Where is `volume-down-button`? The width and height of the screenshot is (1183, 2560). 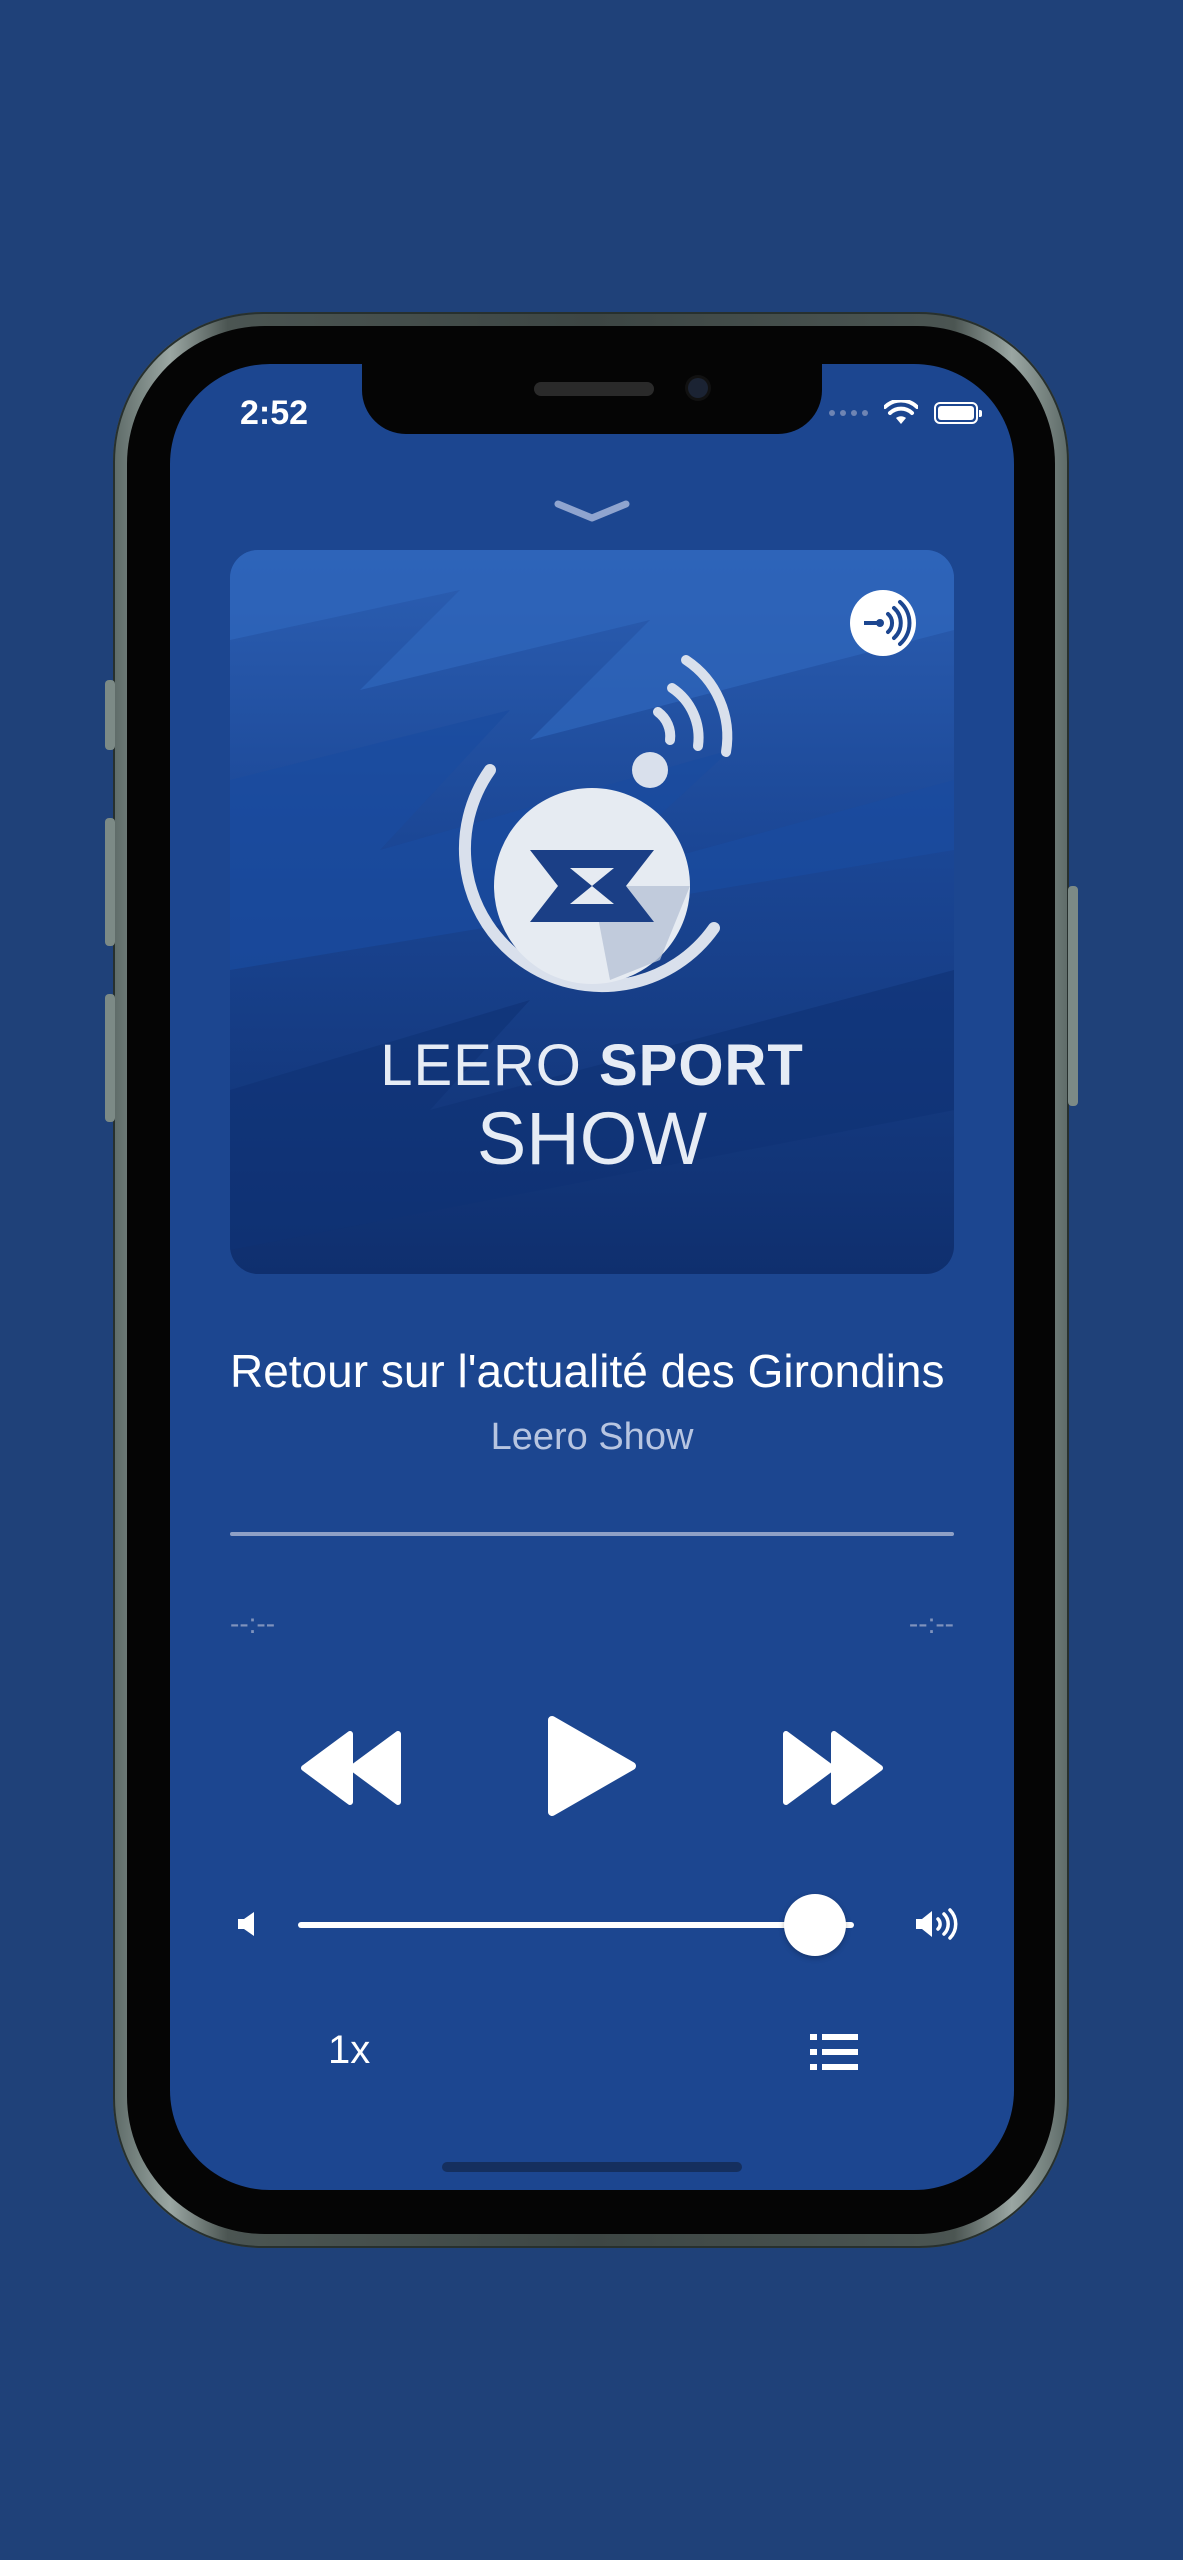
volume-down-button is located at coordinates (110, 1058).